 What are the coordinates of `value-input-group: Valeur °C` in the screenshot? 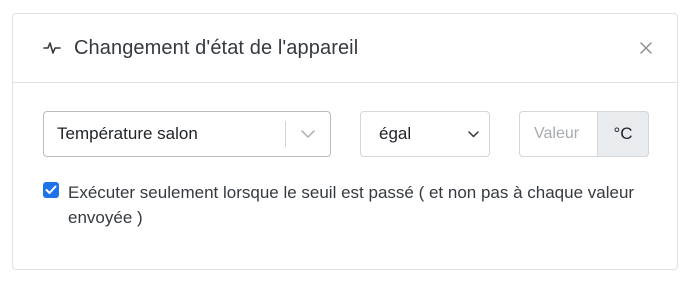 It's located at (584, 134).